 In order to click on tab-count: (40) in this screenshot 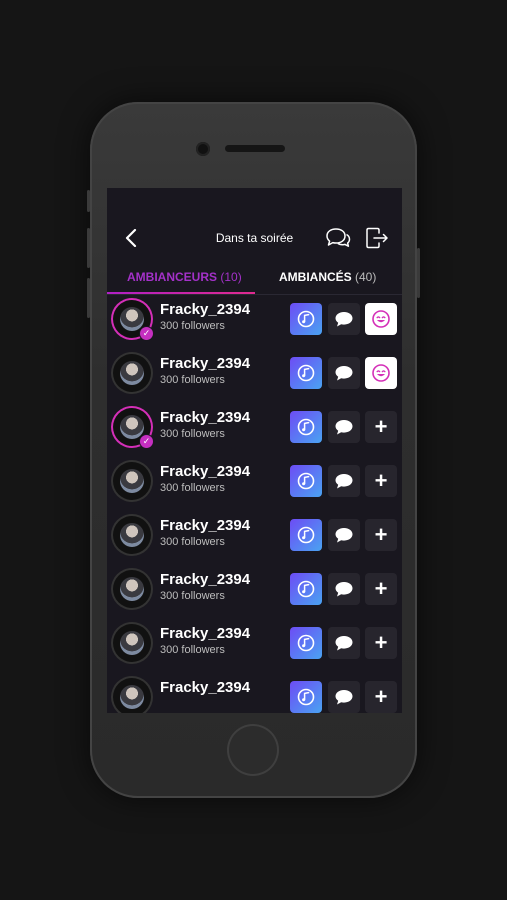, I will do `click(366, 277)`.